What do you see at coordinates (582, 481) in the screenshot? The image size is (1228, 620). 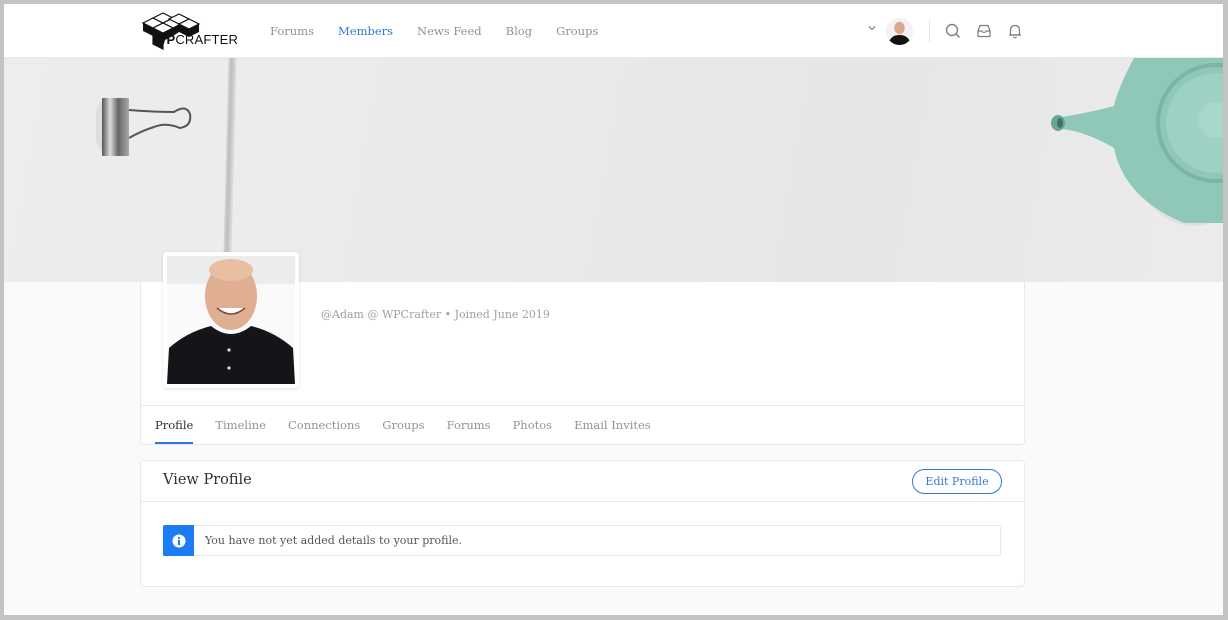 I see `view-profile-header: View Profile Edit Profile` at bounding box center [582, 481].